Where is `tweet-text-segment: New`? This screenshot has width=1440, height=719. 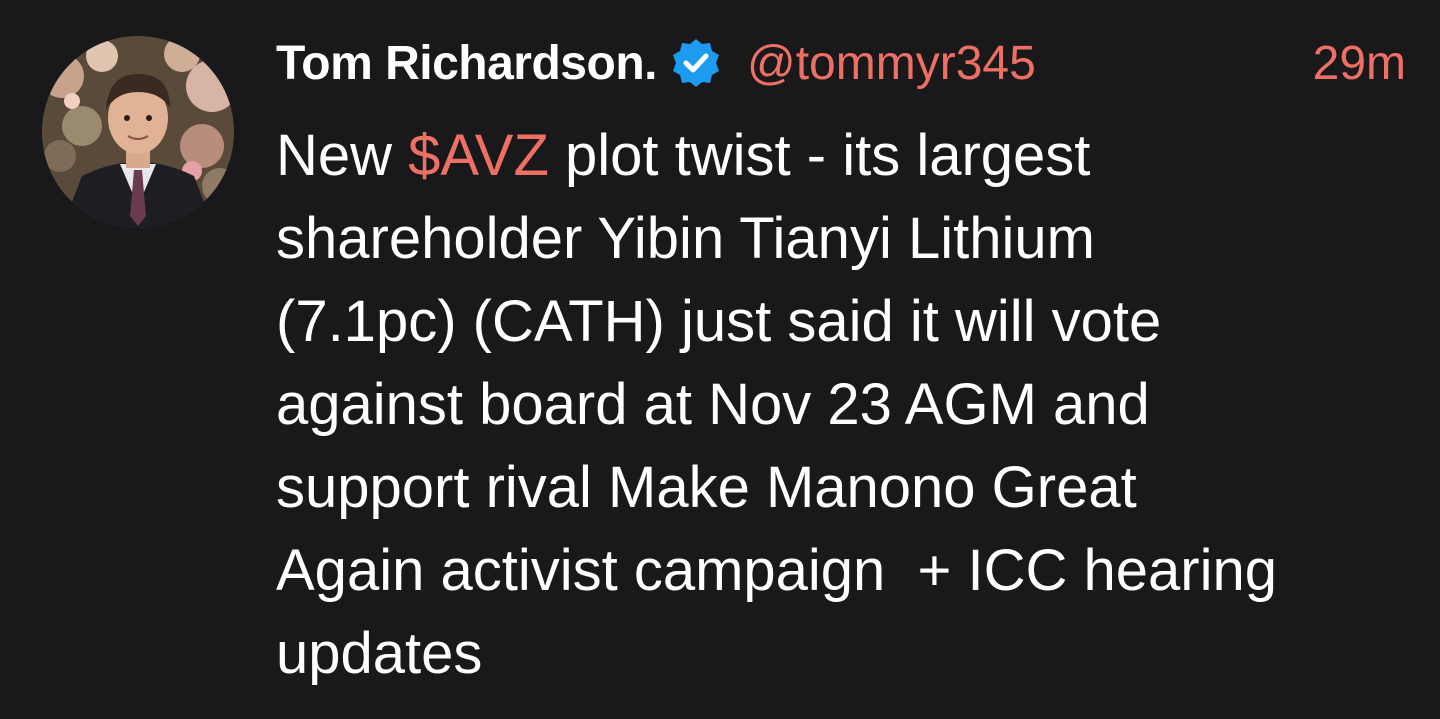
tweet-text-segment: New is located at coordinates (342, 155).